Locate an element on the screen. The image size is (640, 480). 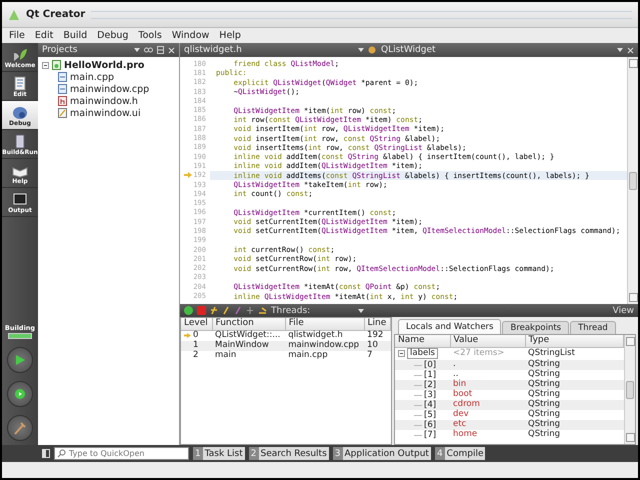
window-title: Qt Creator is located at coordinates (56, 14).